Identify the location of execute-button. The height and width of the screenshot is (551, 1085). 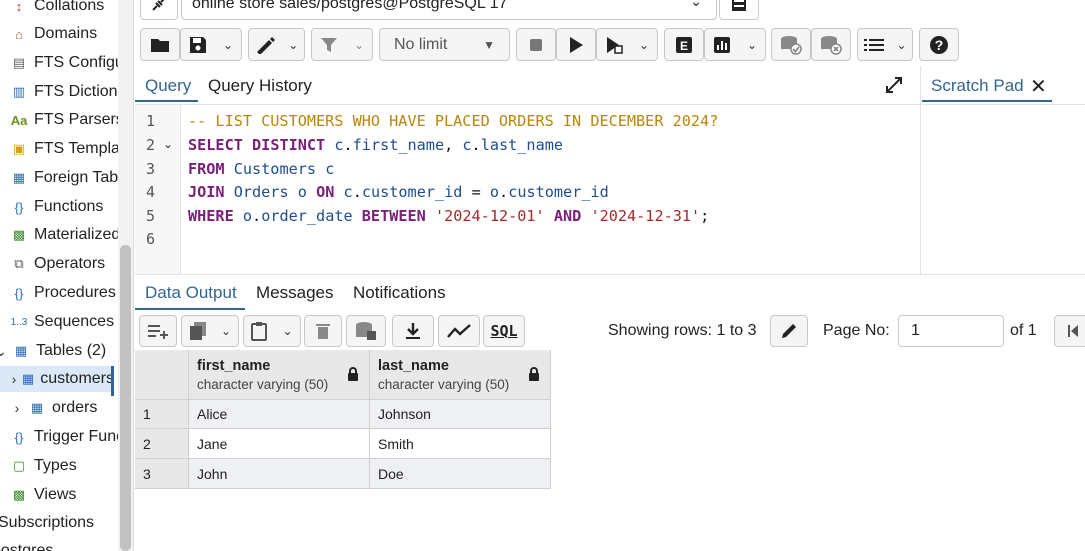
(576, 44).